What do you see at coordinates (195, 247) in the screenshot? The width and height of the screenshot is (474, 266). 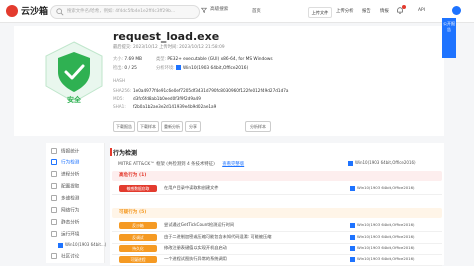 I see `behavior-desc: 修改注册表键值以实现开机自启动` at bounding box center [195, 247].